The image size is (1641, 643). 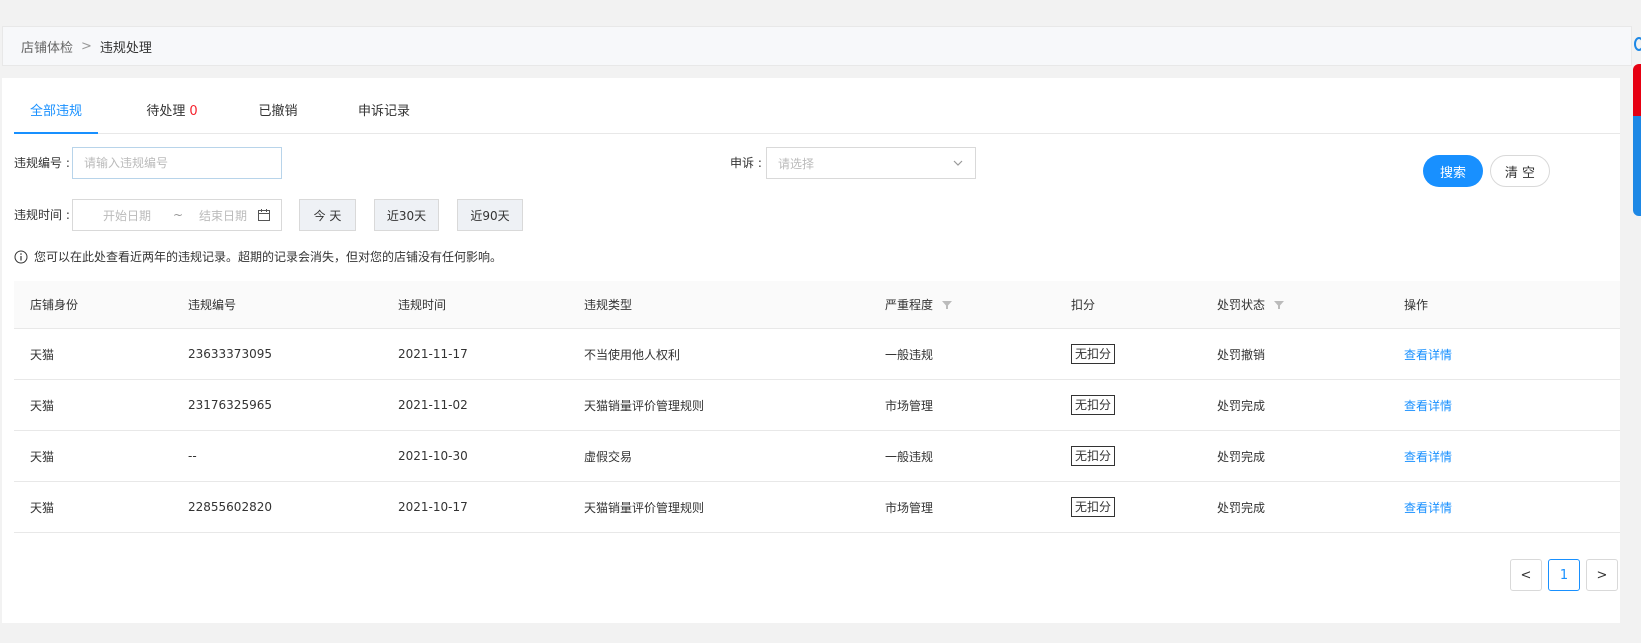 What do you see at coordinates (817, 305) in the screenshot?
I see `table-header: 店铺身份 违规编号 违规时间 违规类型 严重程度 扣分 处罚状态 操作` at bounding box center [817, 305].